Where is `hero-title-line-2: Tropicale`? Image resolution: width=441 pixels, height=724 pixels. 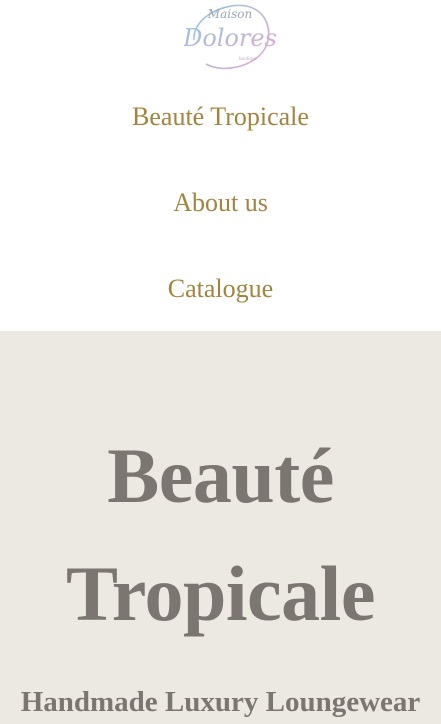
hero-title-line-2: Tropicale is located at coordinates (220, 593).